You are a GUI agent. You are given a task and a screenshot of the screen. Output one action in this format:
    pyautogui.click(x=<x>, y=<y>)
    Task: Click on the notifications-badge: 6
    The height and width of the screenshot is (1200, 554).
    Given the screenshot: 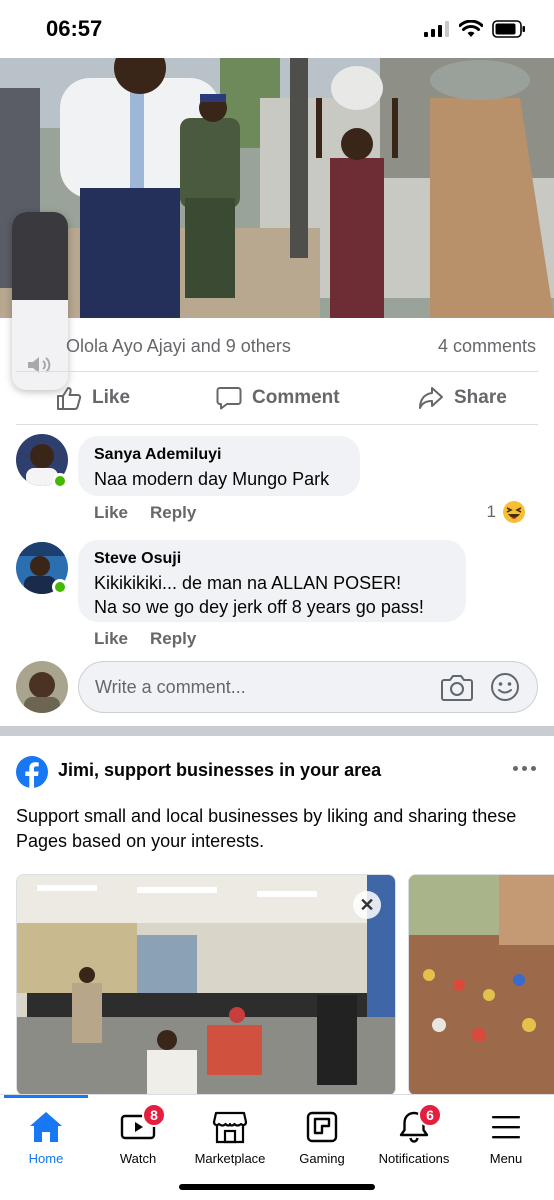 What is the action you would take?
    pyautogui.click(x=430, y=1115)
    